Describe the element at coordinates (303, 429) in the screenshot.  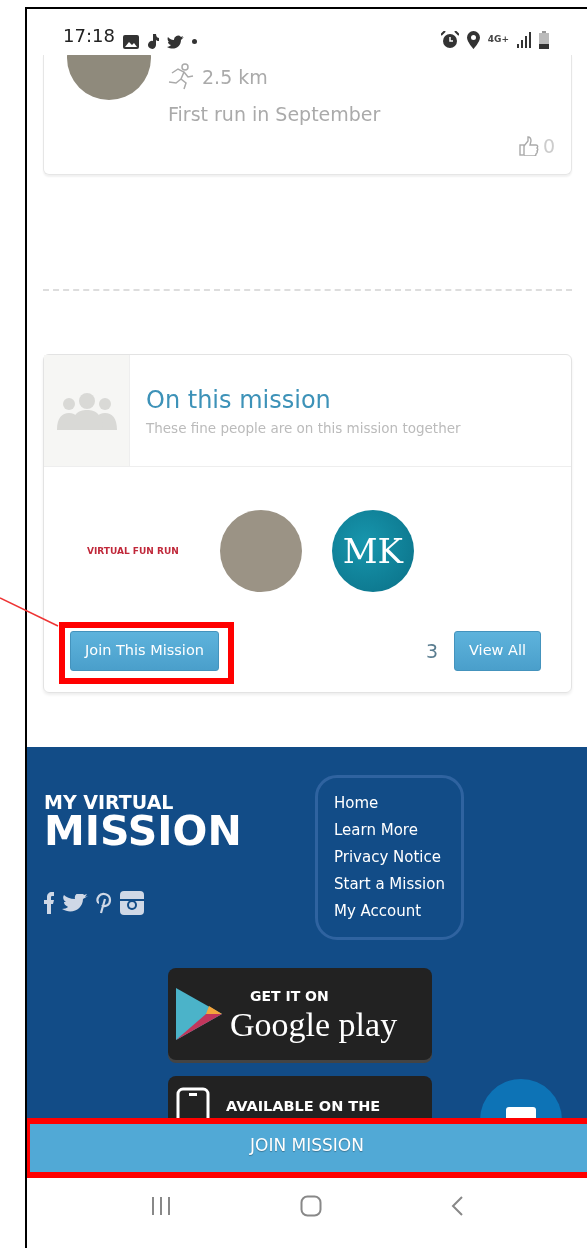
I see `section-subtitle: These fine people are on this mission together` at that location.